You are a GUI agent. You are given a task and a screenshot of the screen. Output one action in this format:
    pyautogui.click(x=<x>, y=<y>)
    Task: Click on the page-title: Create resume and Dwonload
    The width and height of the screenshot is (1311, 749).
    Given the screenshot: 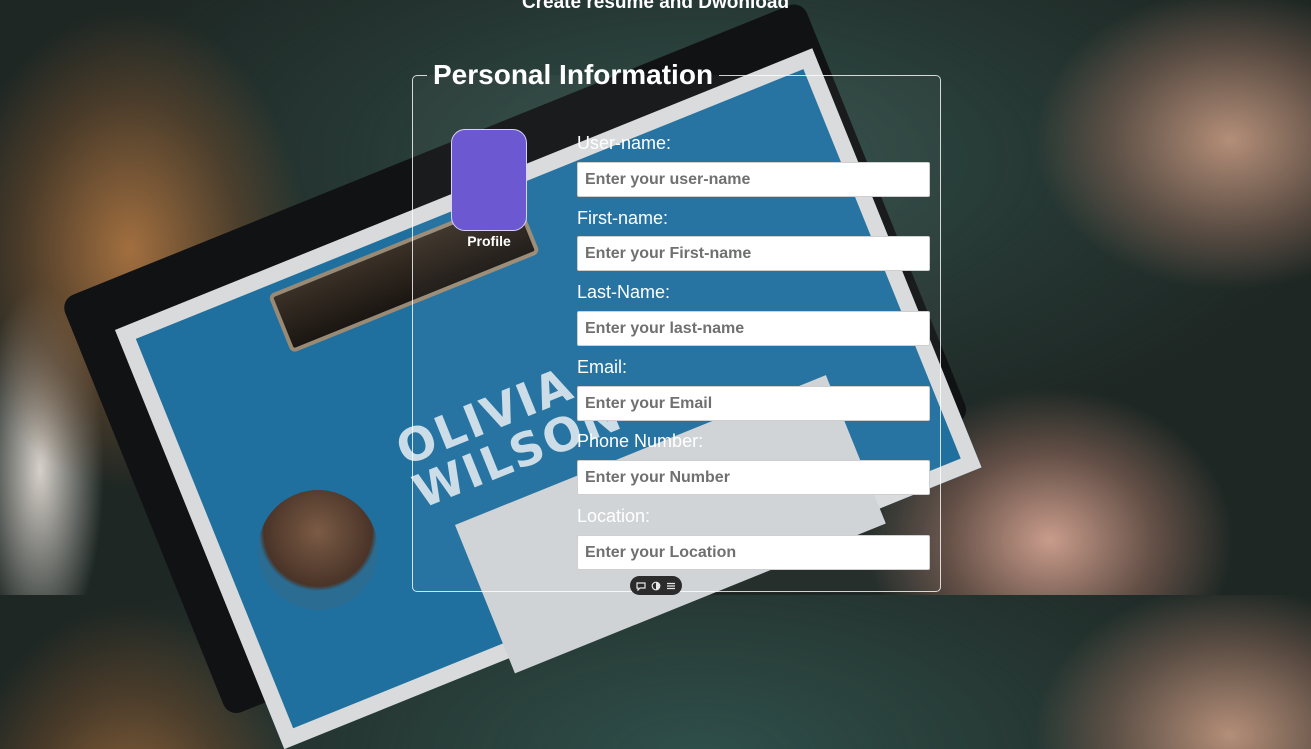 What is the action you would take?
    pyautogui.click(x=655, y=6)
    